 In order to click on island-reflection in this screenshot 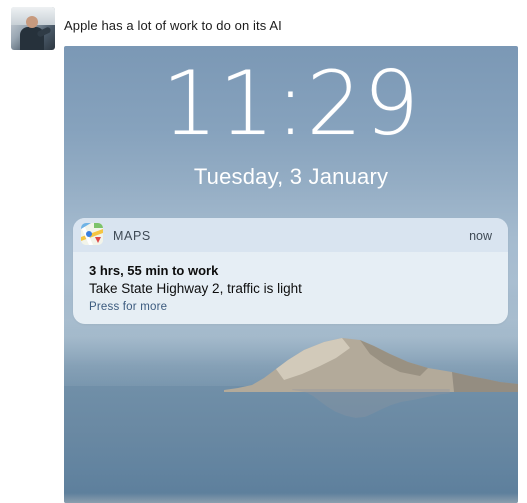, I will do `click(371, 403)`.